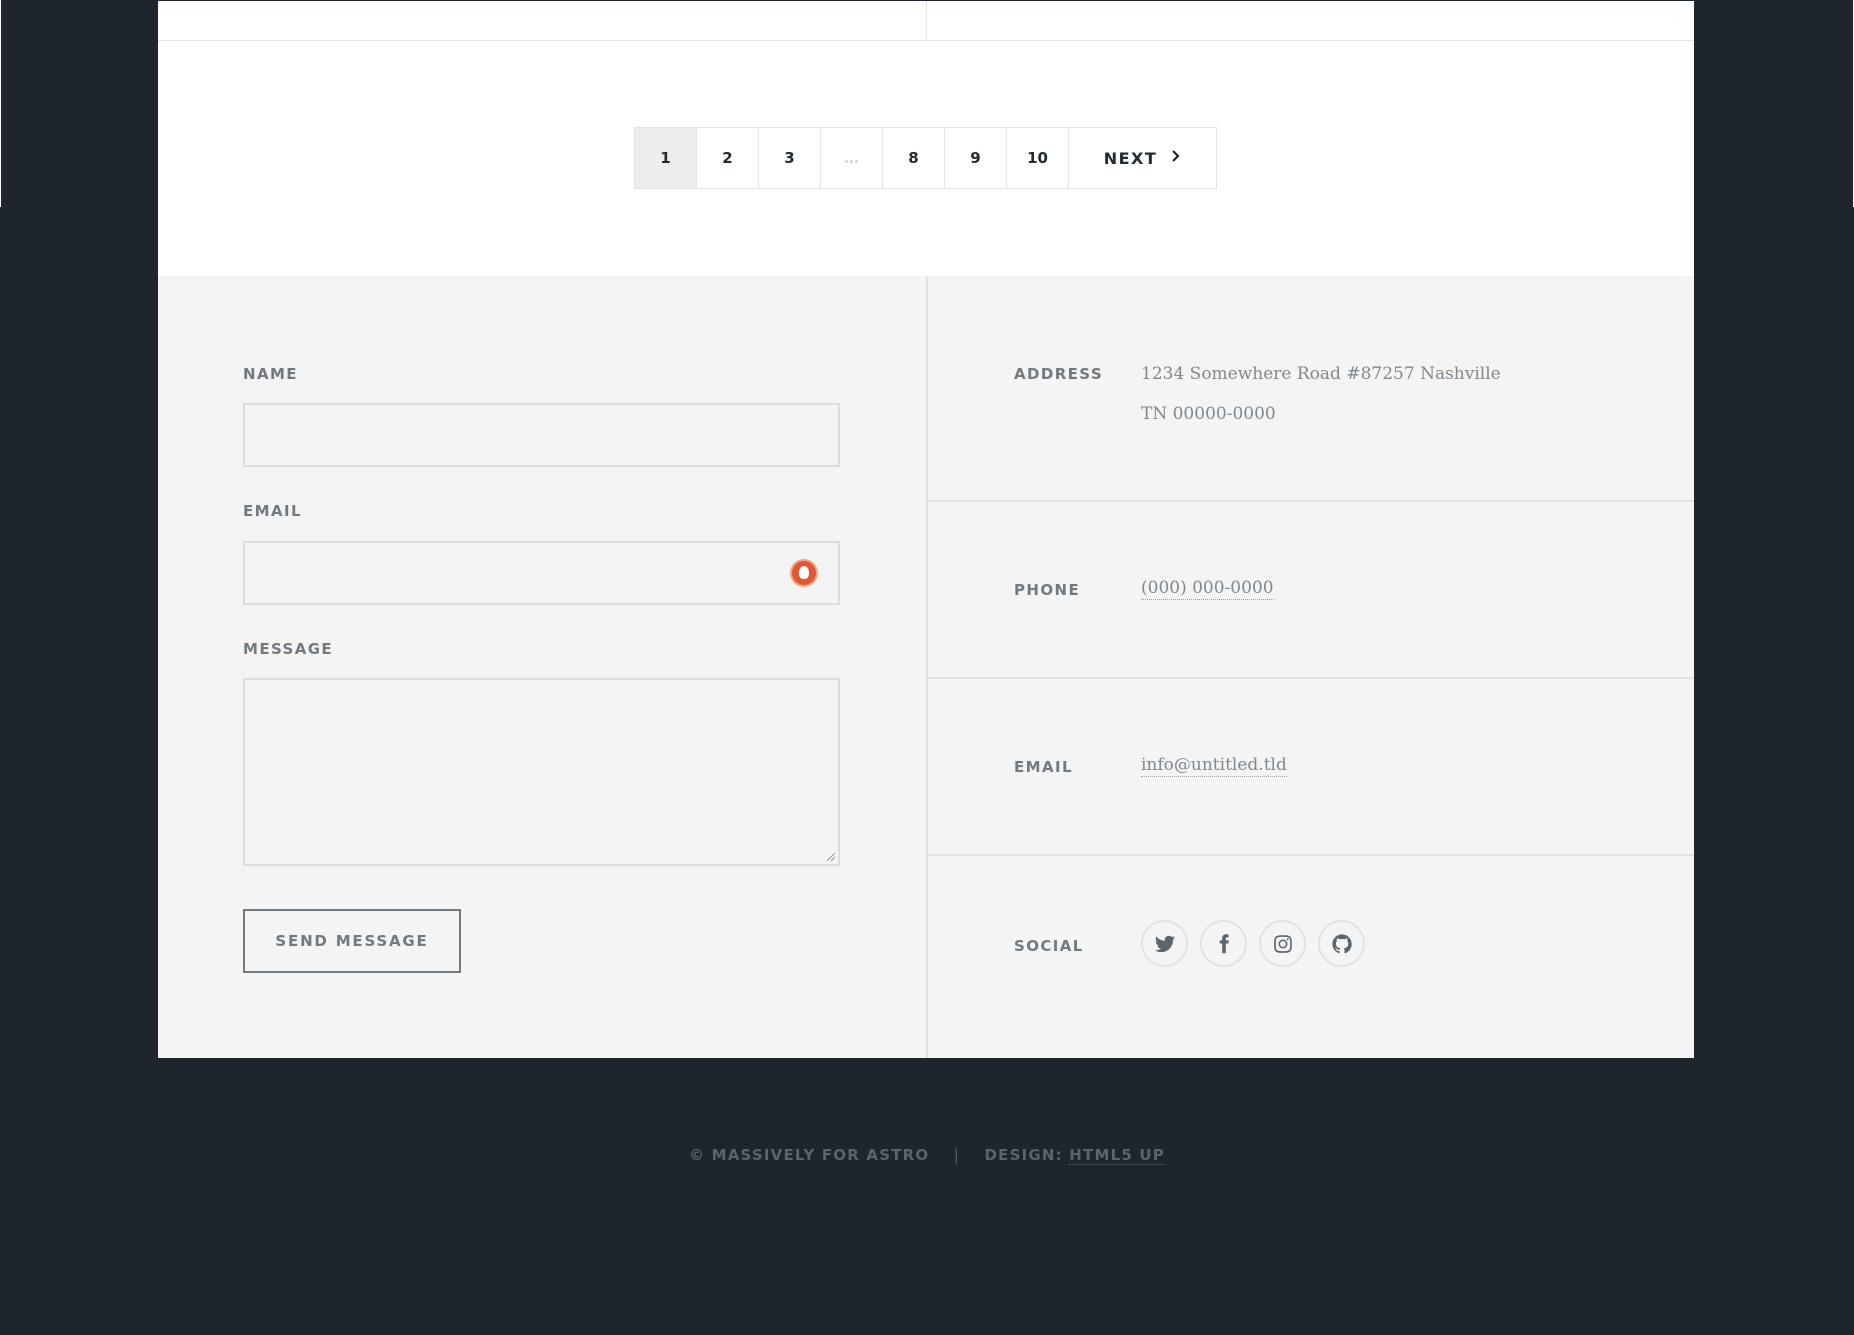 The height and width of the screenshot is (1335, 1854). Describe the element at coordinates (1311, 767) in the screenshot. I see `email-row: Email` at that location.